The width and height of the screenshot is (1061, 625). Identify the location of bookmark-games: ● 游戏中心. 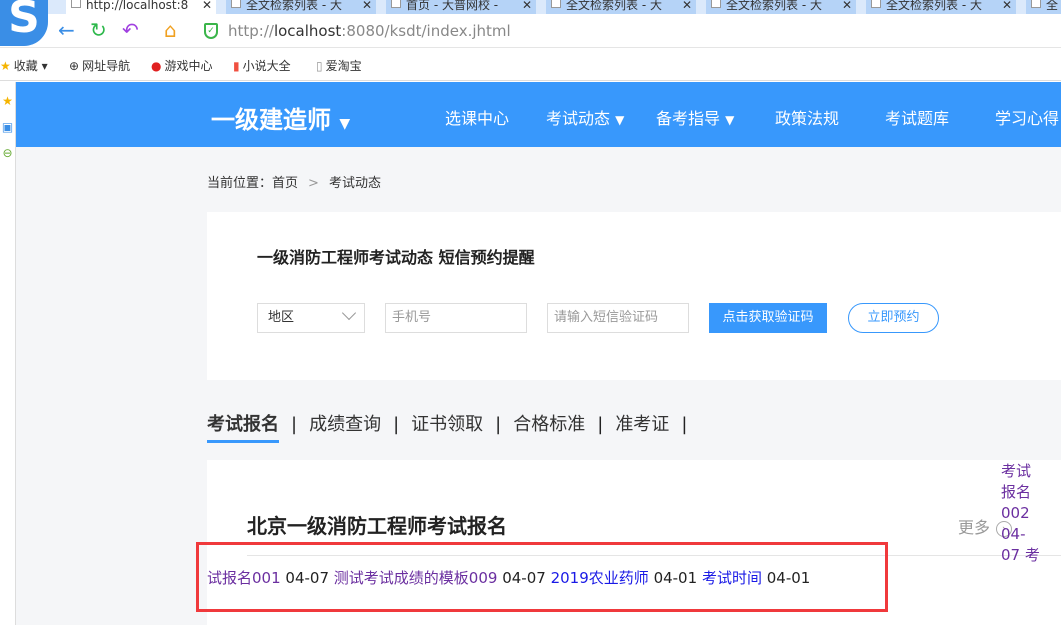
(182, 65).